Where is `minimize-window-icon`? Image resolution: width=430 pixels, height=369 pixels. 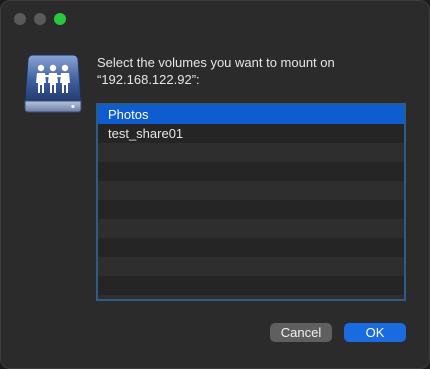 minimize-window-icon is located at coordinates (40, 19).